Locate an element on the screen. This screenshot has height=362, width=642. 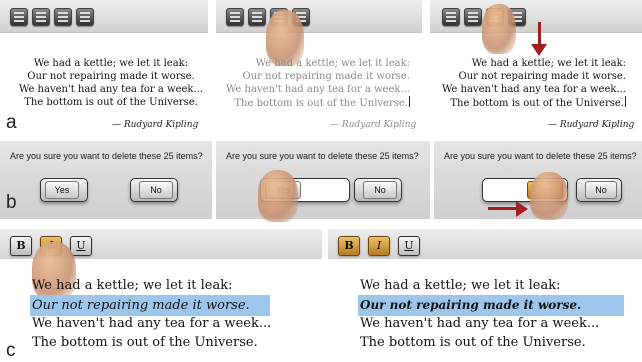
italic-button: I is located at coordinates (379, 246).